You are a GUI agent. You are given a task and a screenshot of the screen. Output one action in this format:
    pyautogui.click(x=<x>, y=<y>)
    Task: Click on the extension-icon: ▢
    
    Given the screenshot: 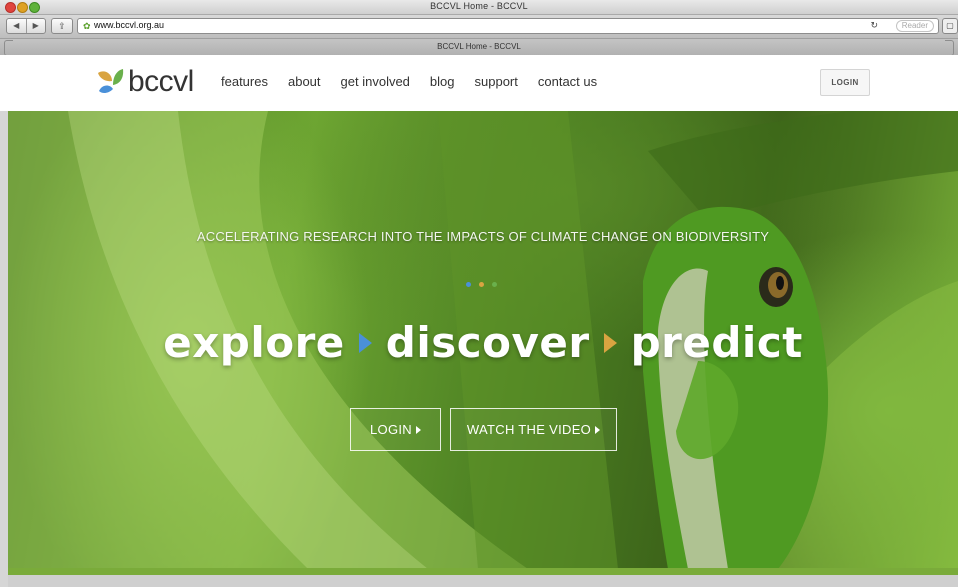 What is the action you would take?
    pyautogui.click(x=950, y=26)
    